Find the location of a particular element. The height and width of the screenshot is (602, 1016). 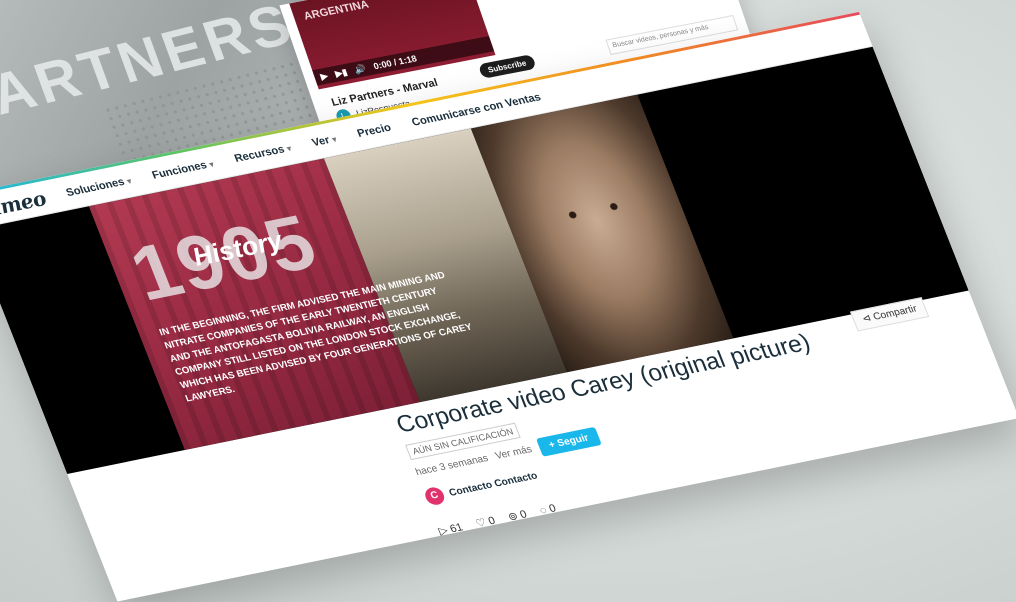

nav-item-label: Ver is located at coordinates (321, 141).